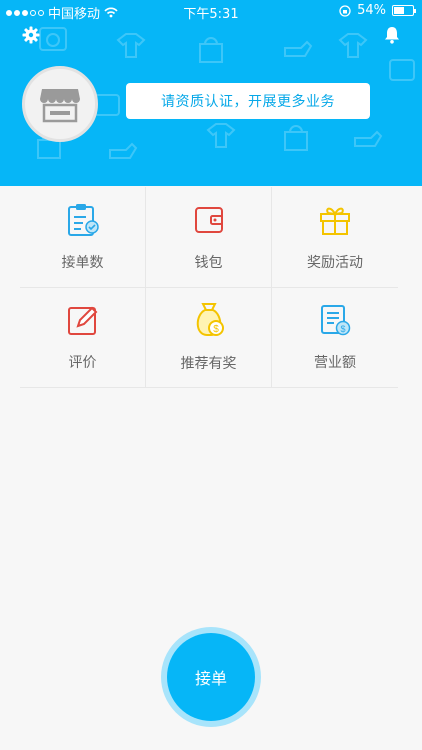 Image resolution: width=422 pixels, height=750 pixels. What do you see at coordinates (335, 363) in the screenshot?
I see `menu-item-label: 营业额` at bounding box center [335, 363].